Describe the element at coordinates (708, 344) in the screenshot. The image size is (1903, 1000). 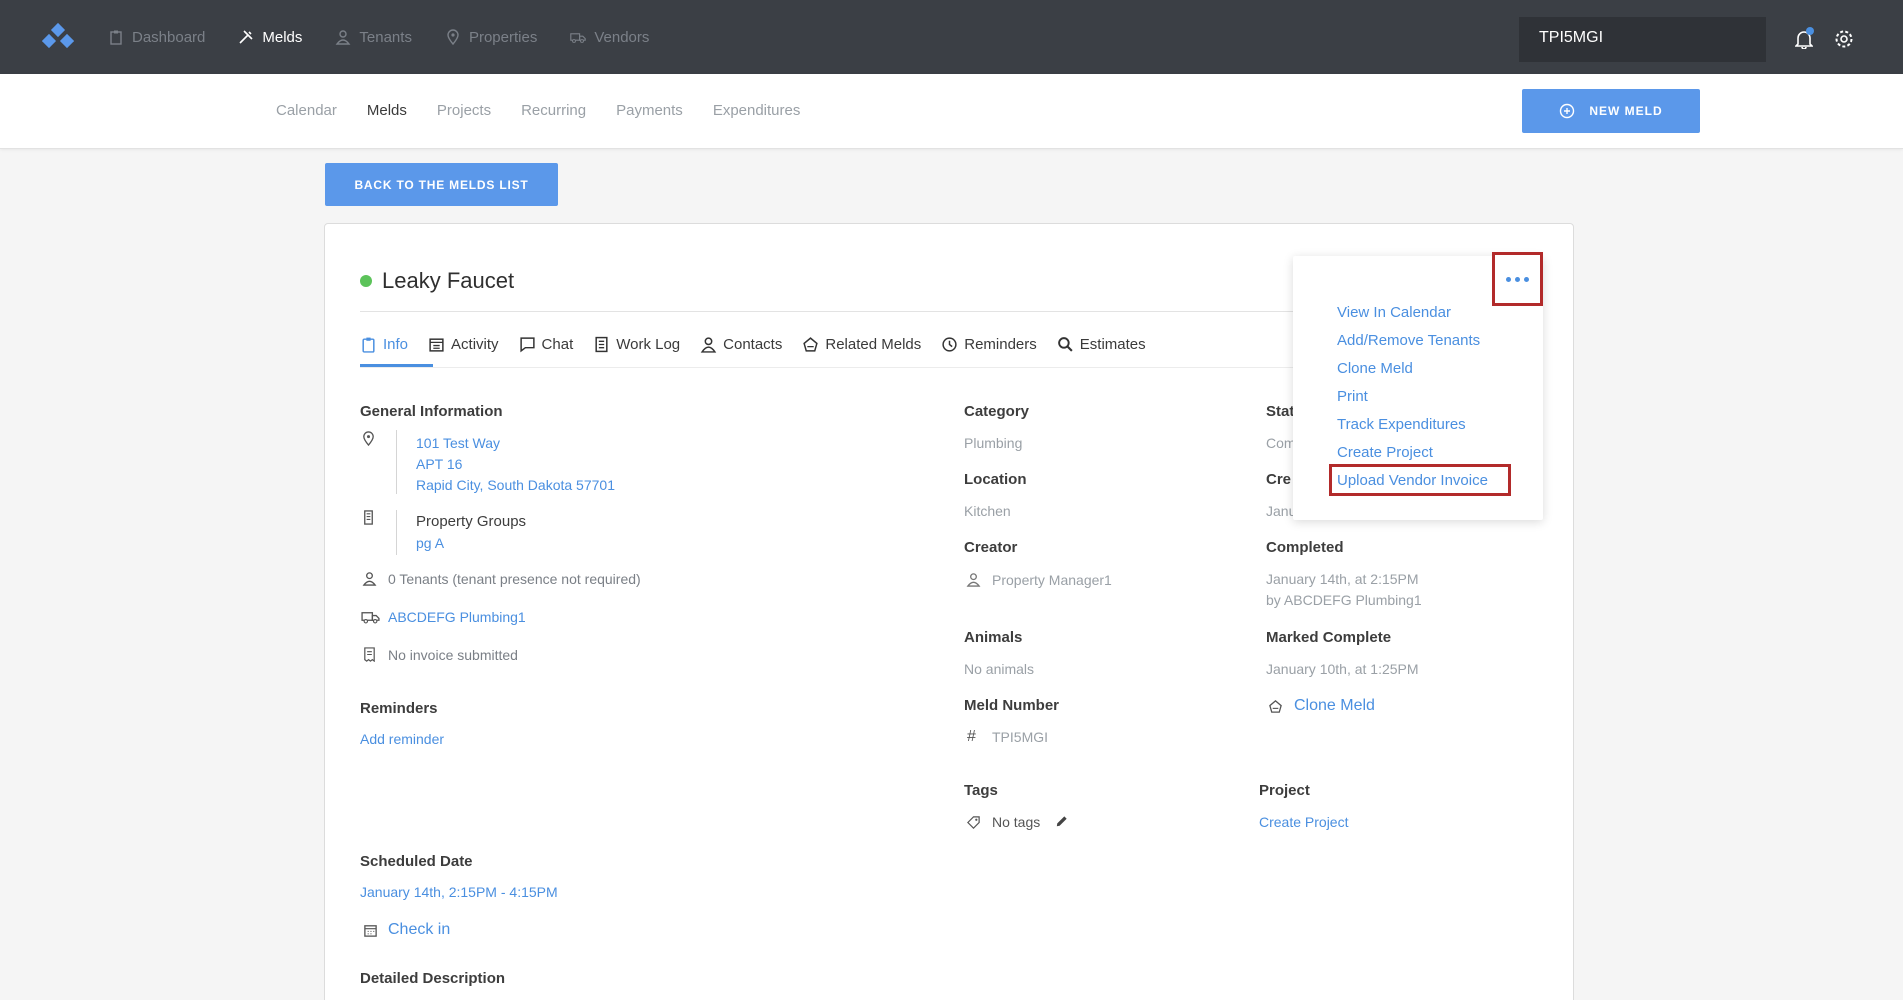
I see `contacts-icon` at that location.